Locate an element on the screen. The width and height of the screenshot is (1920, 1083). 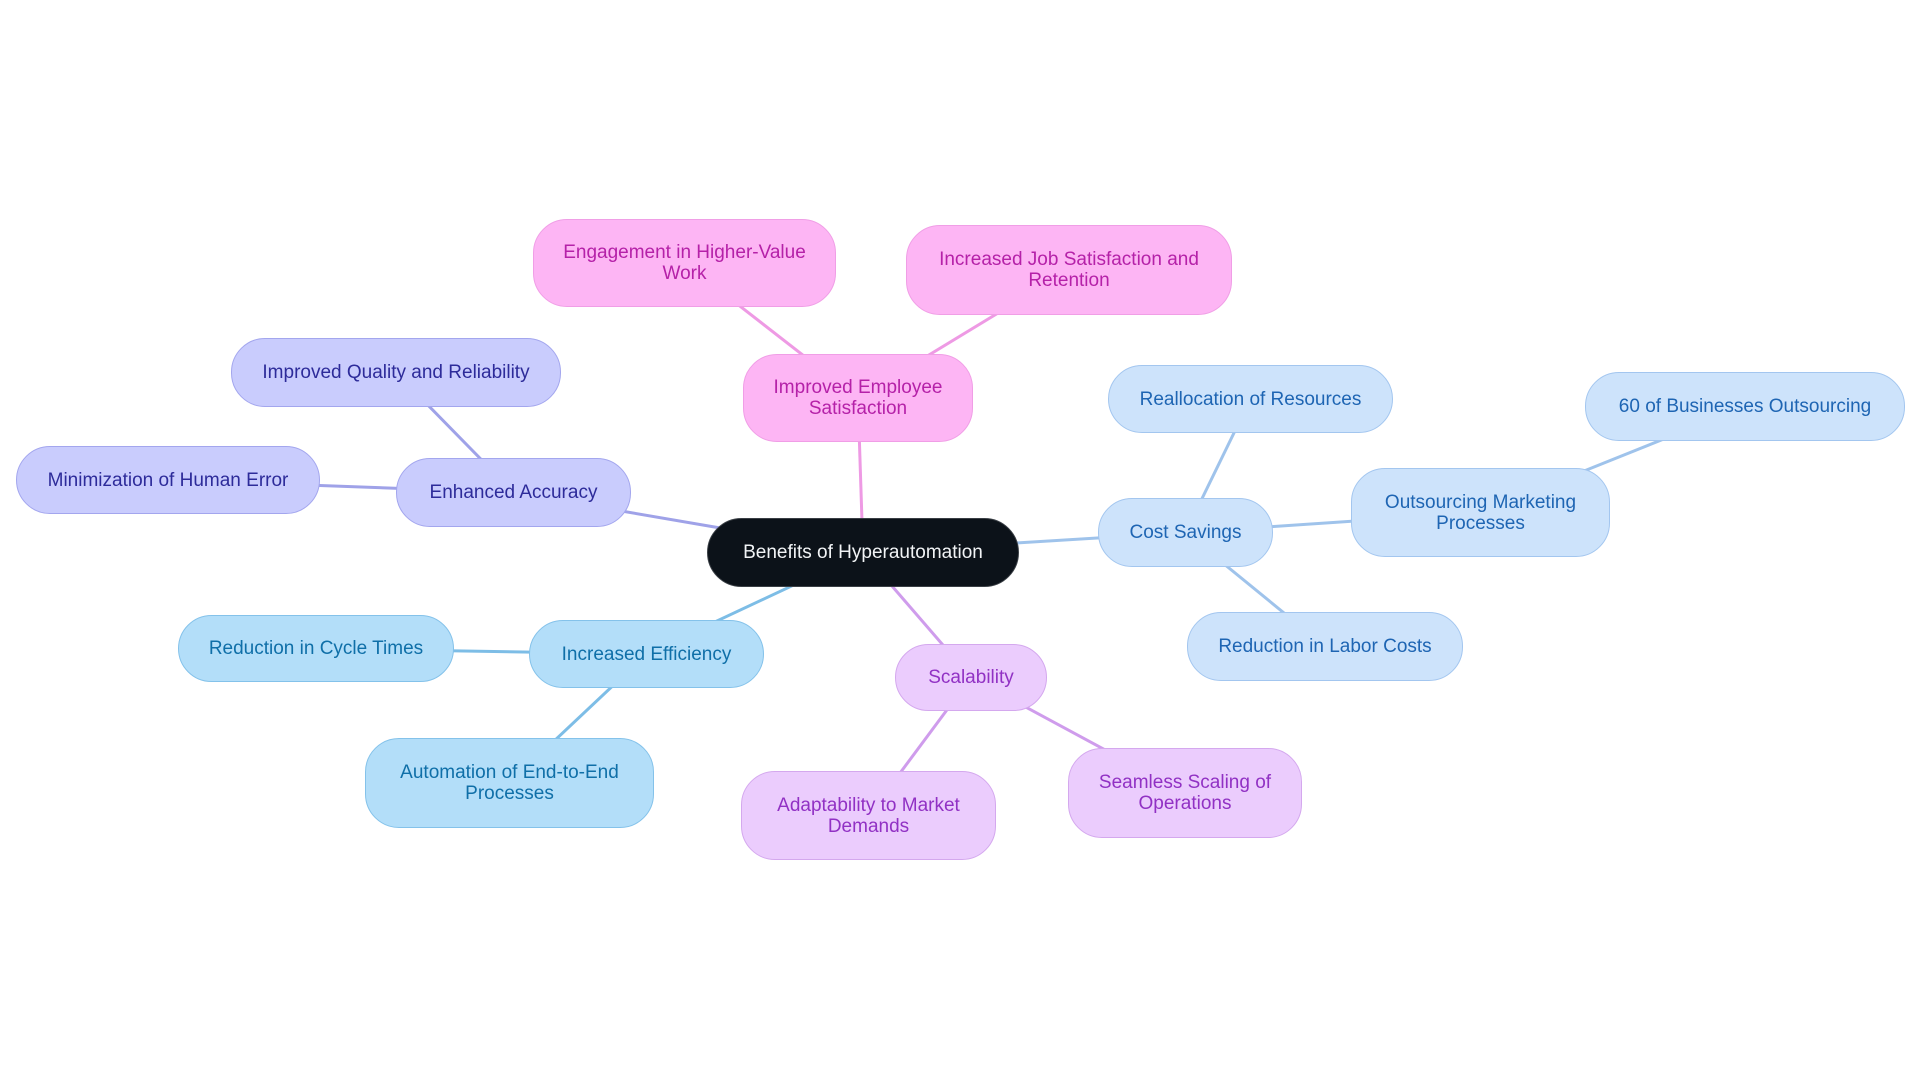
node-label: Improved Quality and Reliability is located at coordinates (396, 372).